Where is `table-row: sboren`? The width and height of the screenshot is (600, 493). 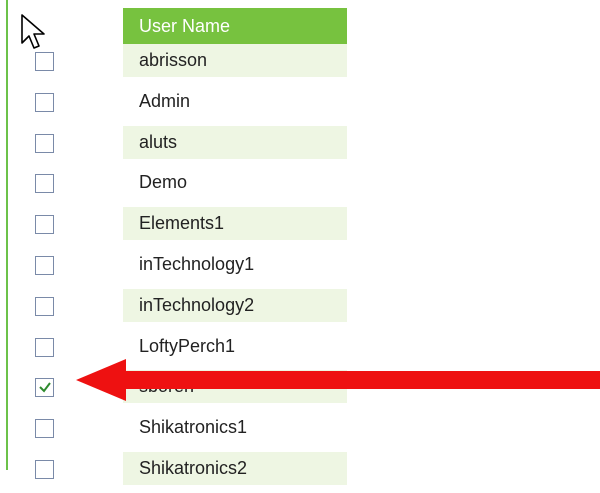 table-row: sboren is located at coordinates (177, 390).